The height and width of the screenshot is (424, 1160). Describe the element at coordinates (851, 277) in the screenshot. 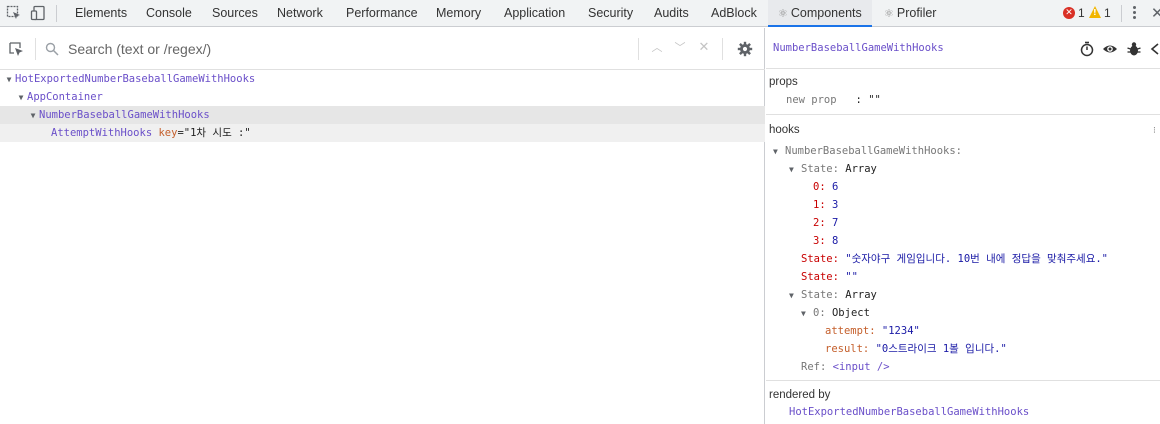

I see `state-value: ""` at that location.